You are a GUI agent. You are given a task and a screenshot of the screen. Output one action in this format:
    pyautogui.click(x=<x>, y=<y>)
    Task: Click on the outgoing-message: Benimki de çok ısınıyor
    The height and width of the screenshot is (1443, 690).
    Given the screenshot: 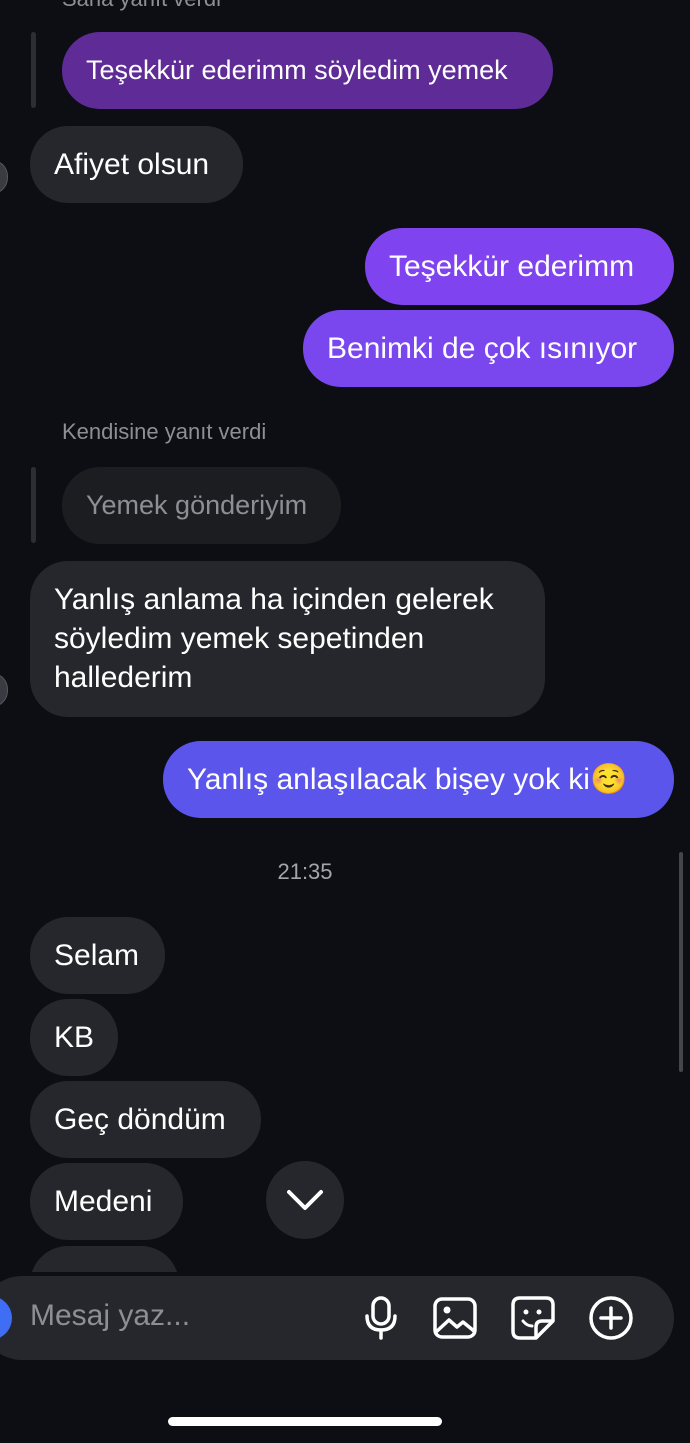 What is the action you would take?
    pyautogui.click(x=488, y=348)
    